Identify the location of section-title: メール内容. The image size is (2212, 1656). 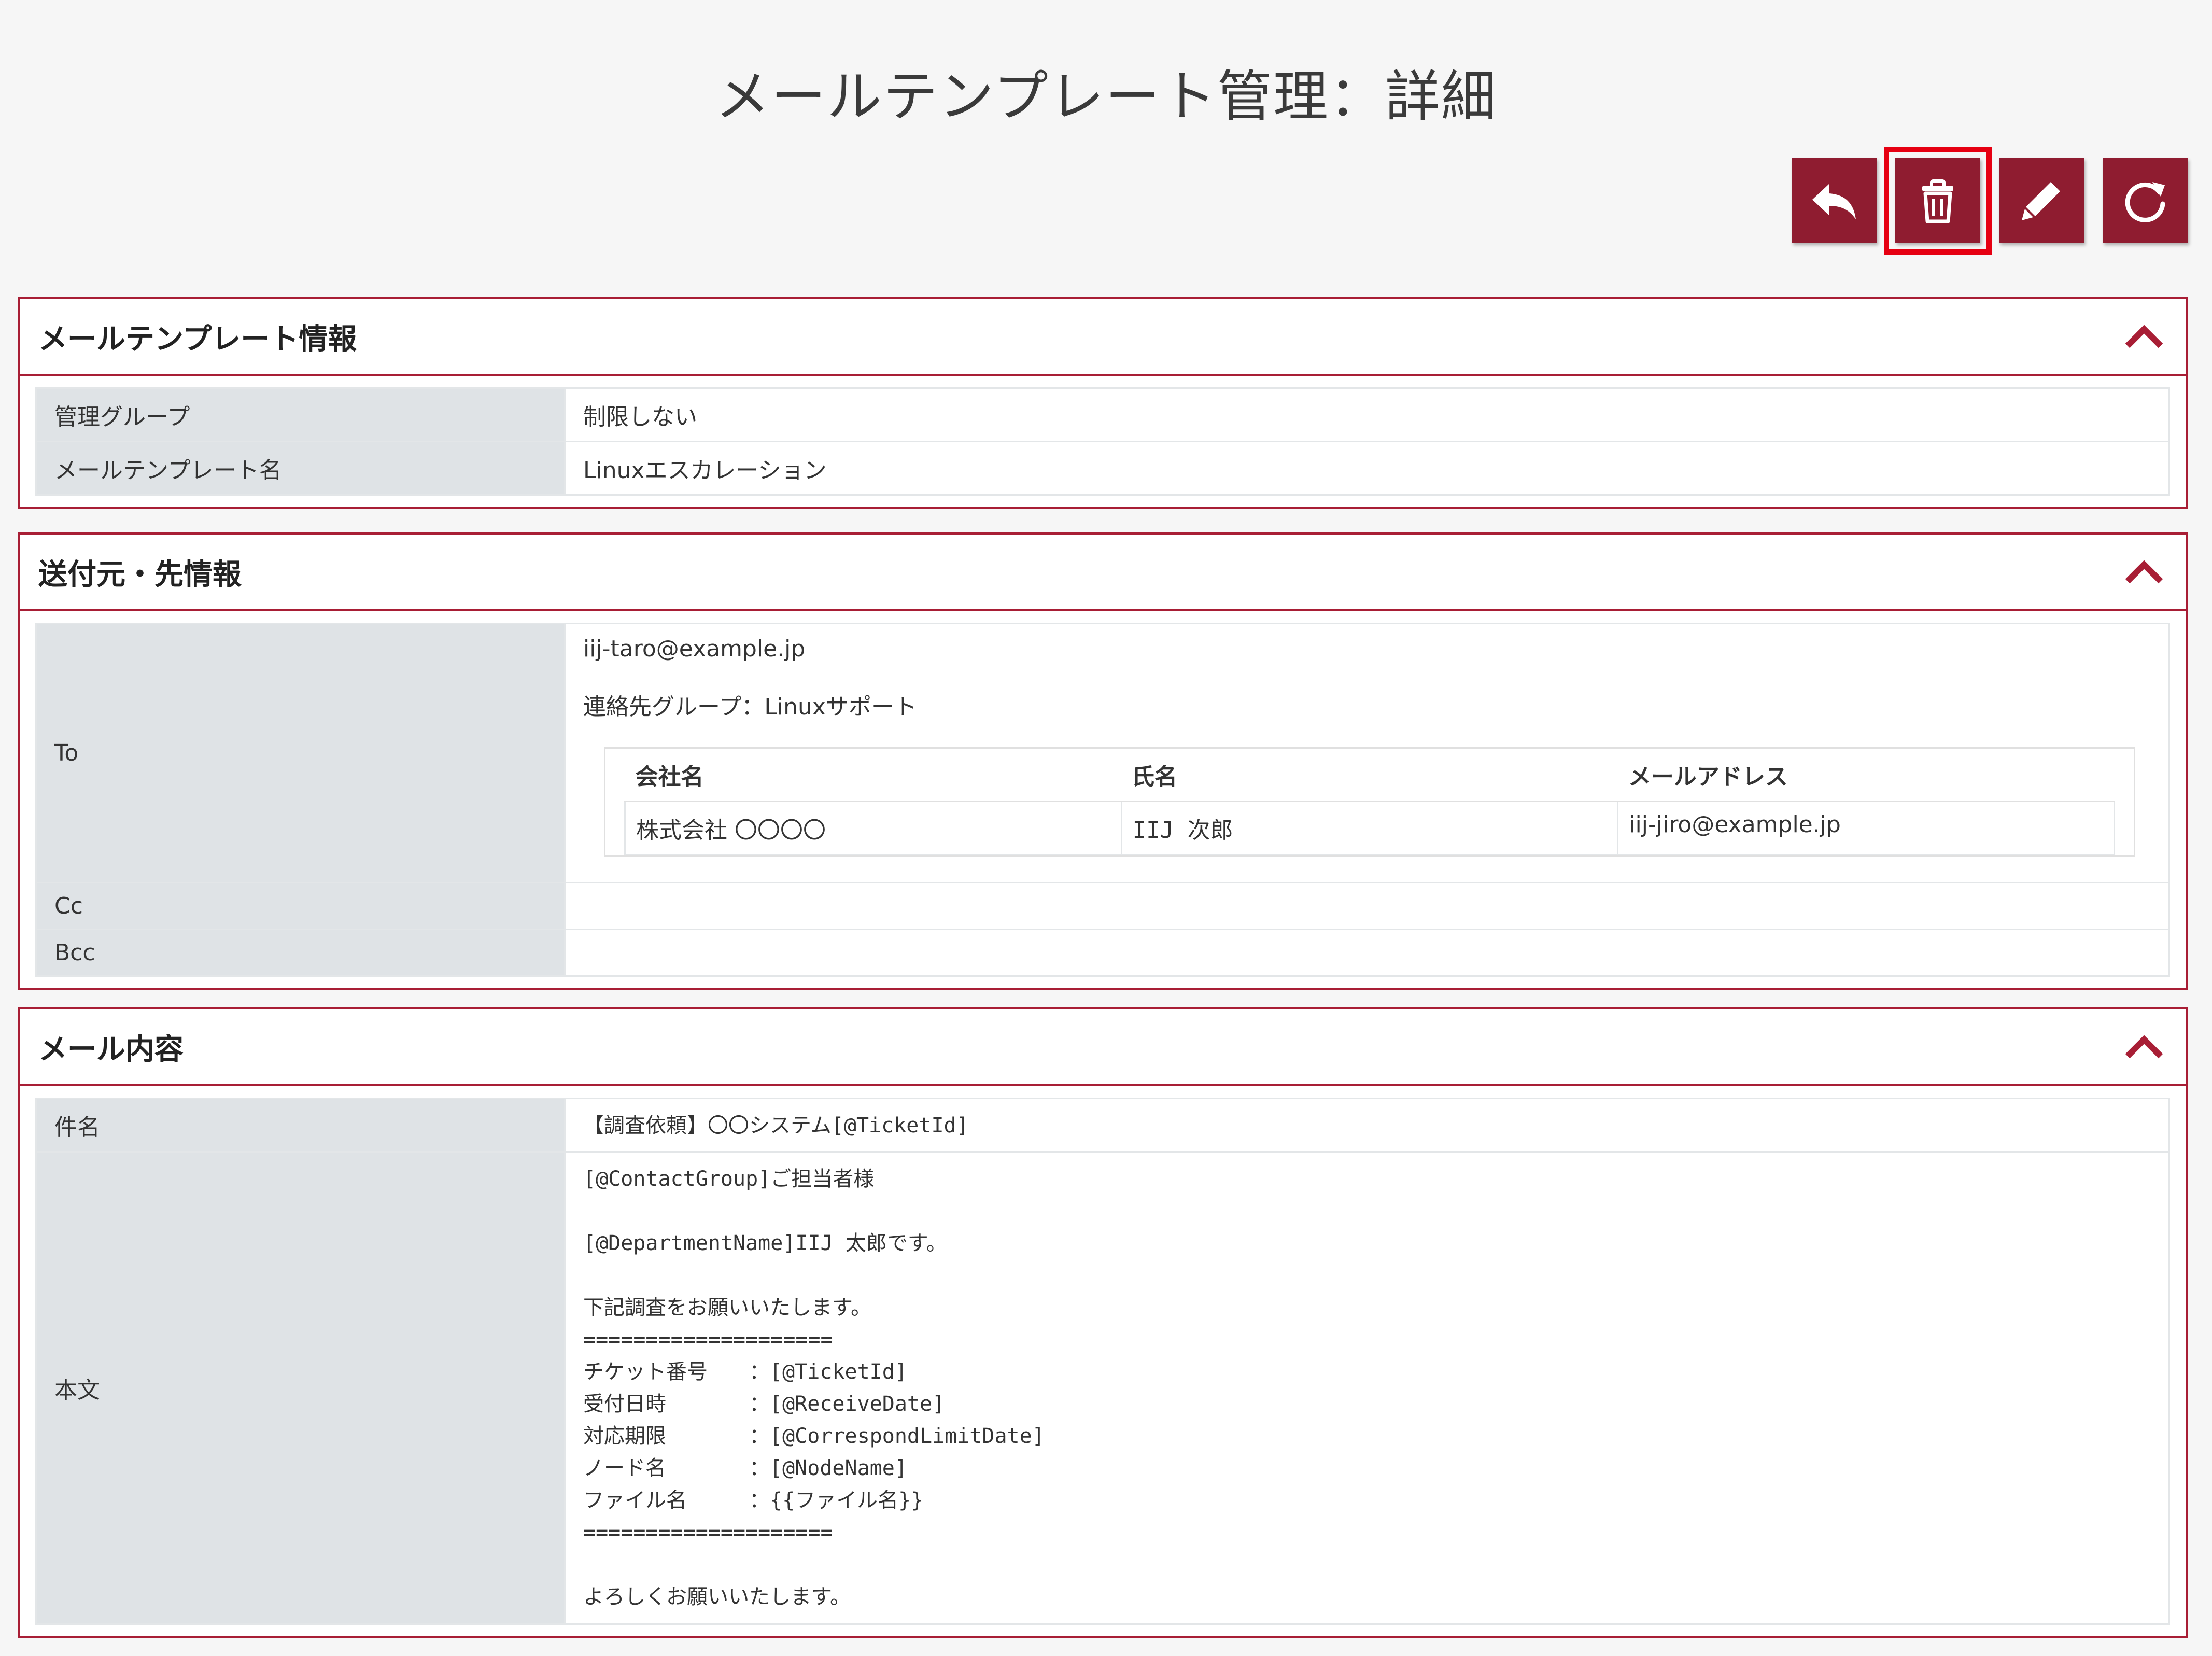
(111, 1049).